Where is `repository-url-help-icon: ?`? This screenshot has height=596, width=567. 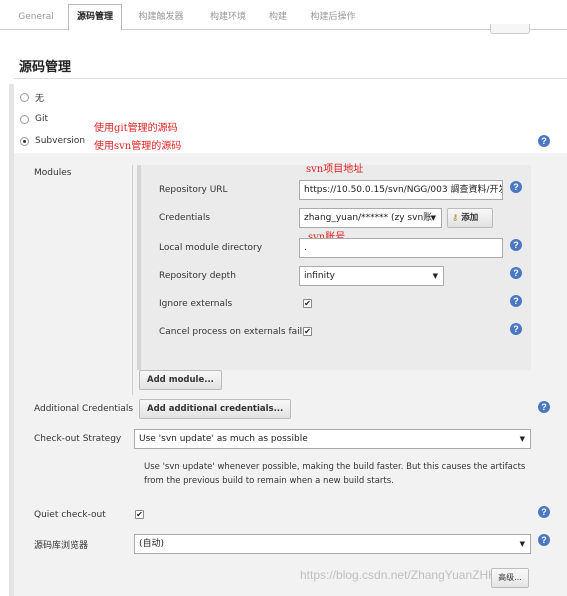 repository-url-help-icon: ? is located at coordinates (516, 187).